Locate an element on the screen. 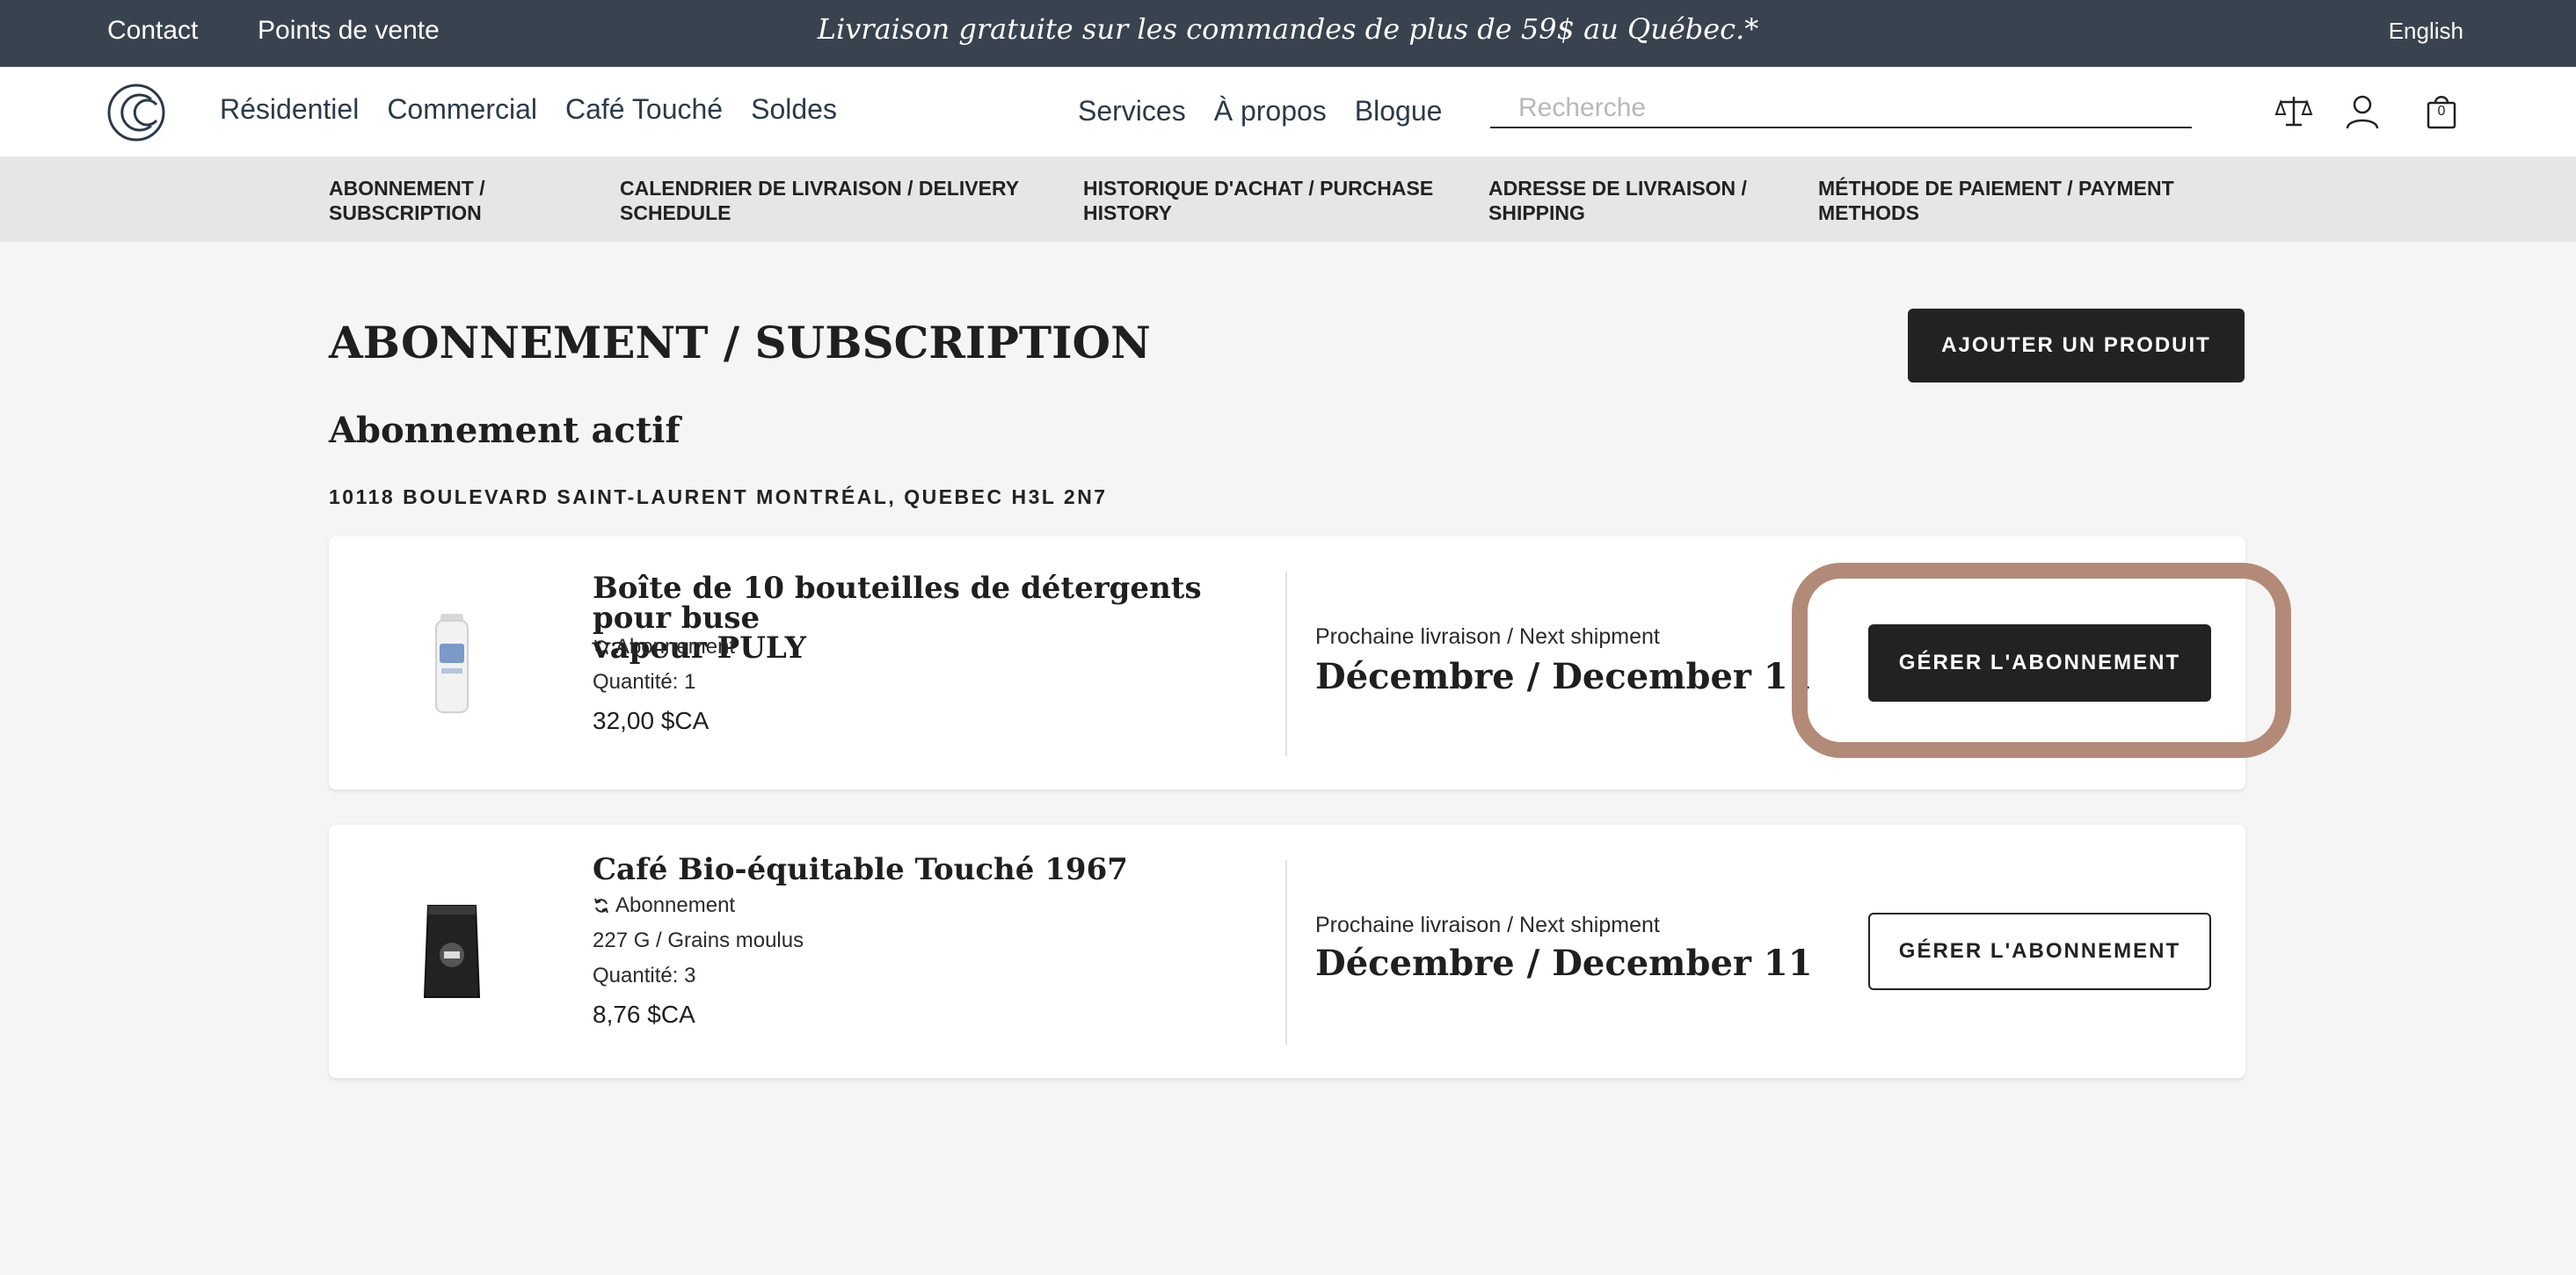  product-name: Café Bio-équitable Touché 1967 is located at coordinates (927, 870).